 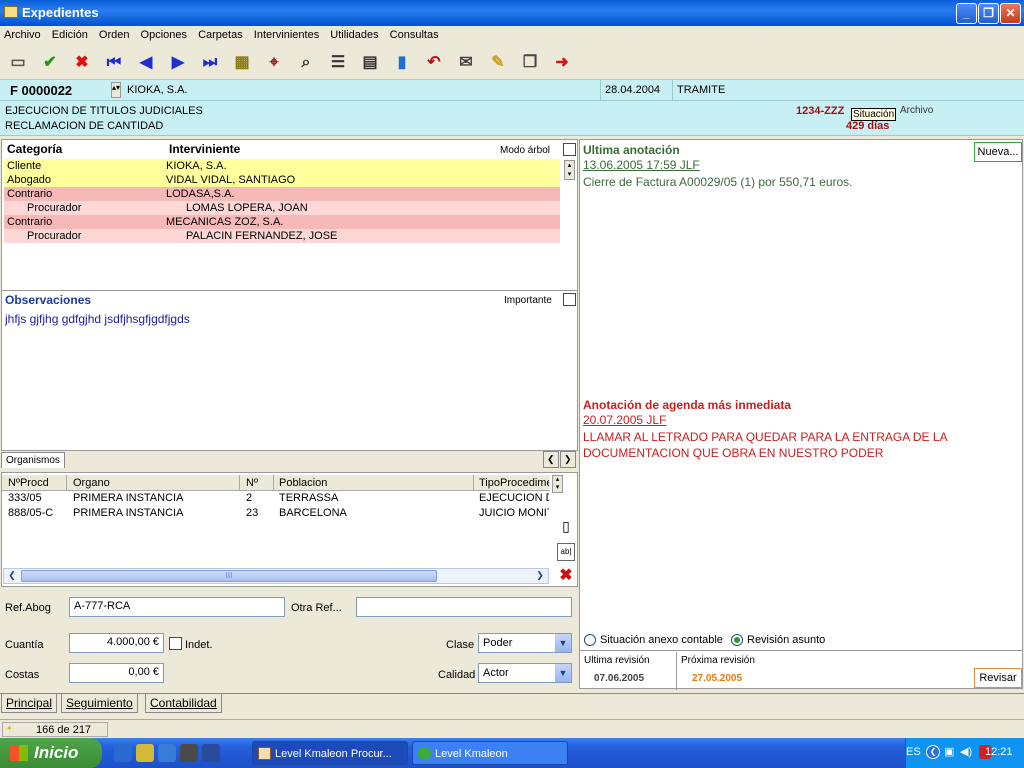 I want to click on word-icon, so click(x=211, y=753).